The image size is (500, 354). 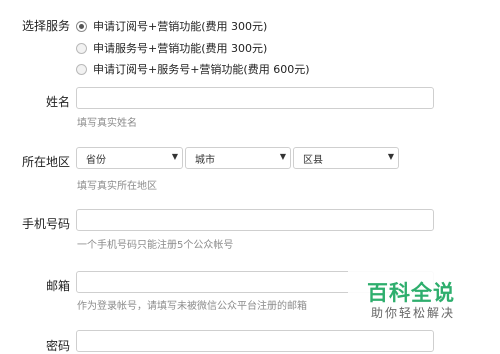 What do you see at coordinates (413, 313) in the screenshot?
I see `watermark-subtitle: 助你轻松解决` at bounding box center [413, 313].